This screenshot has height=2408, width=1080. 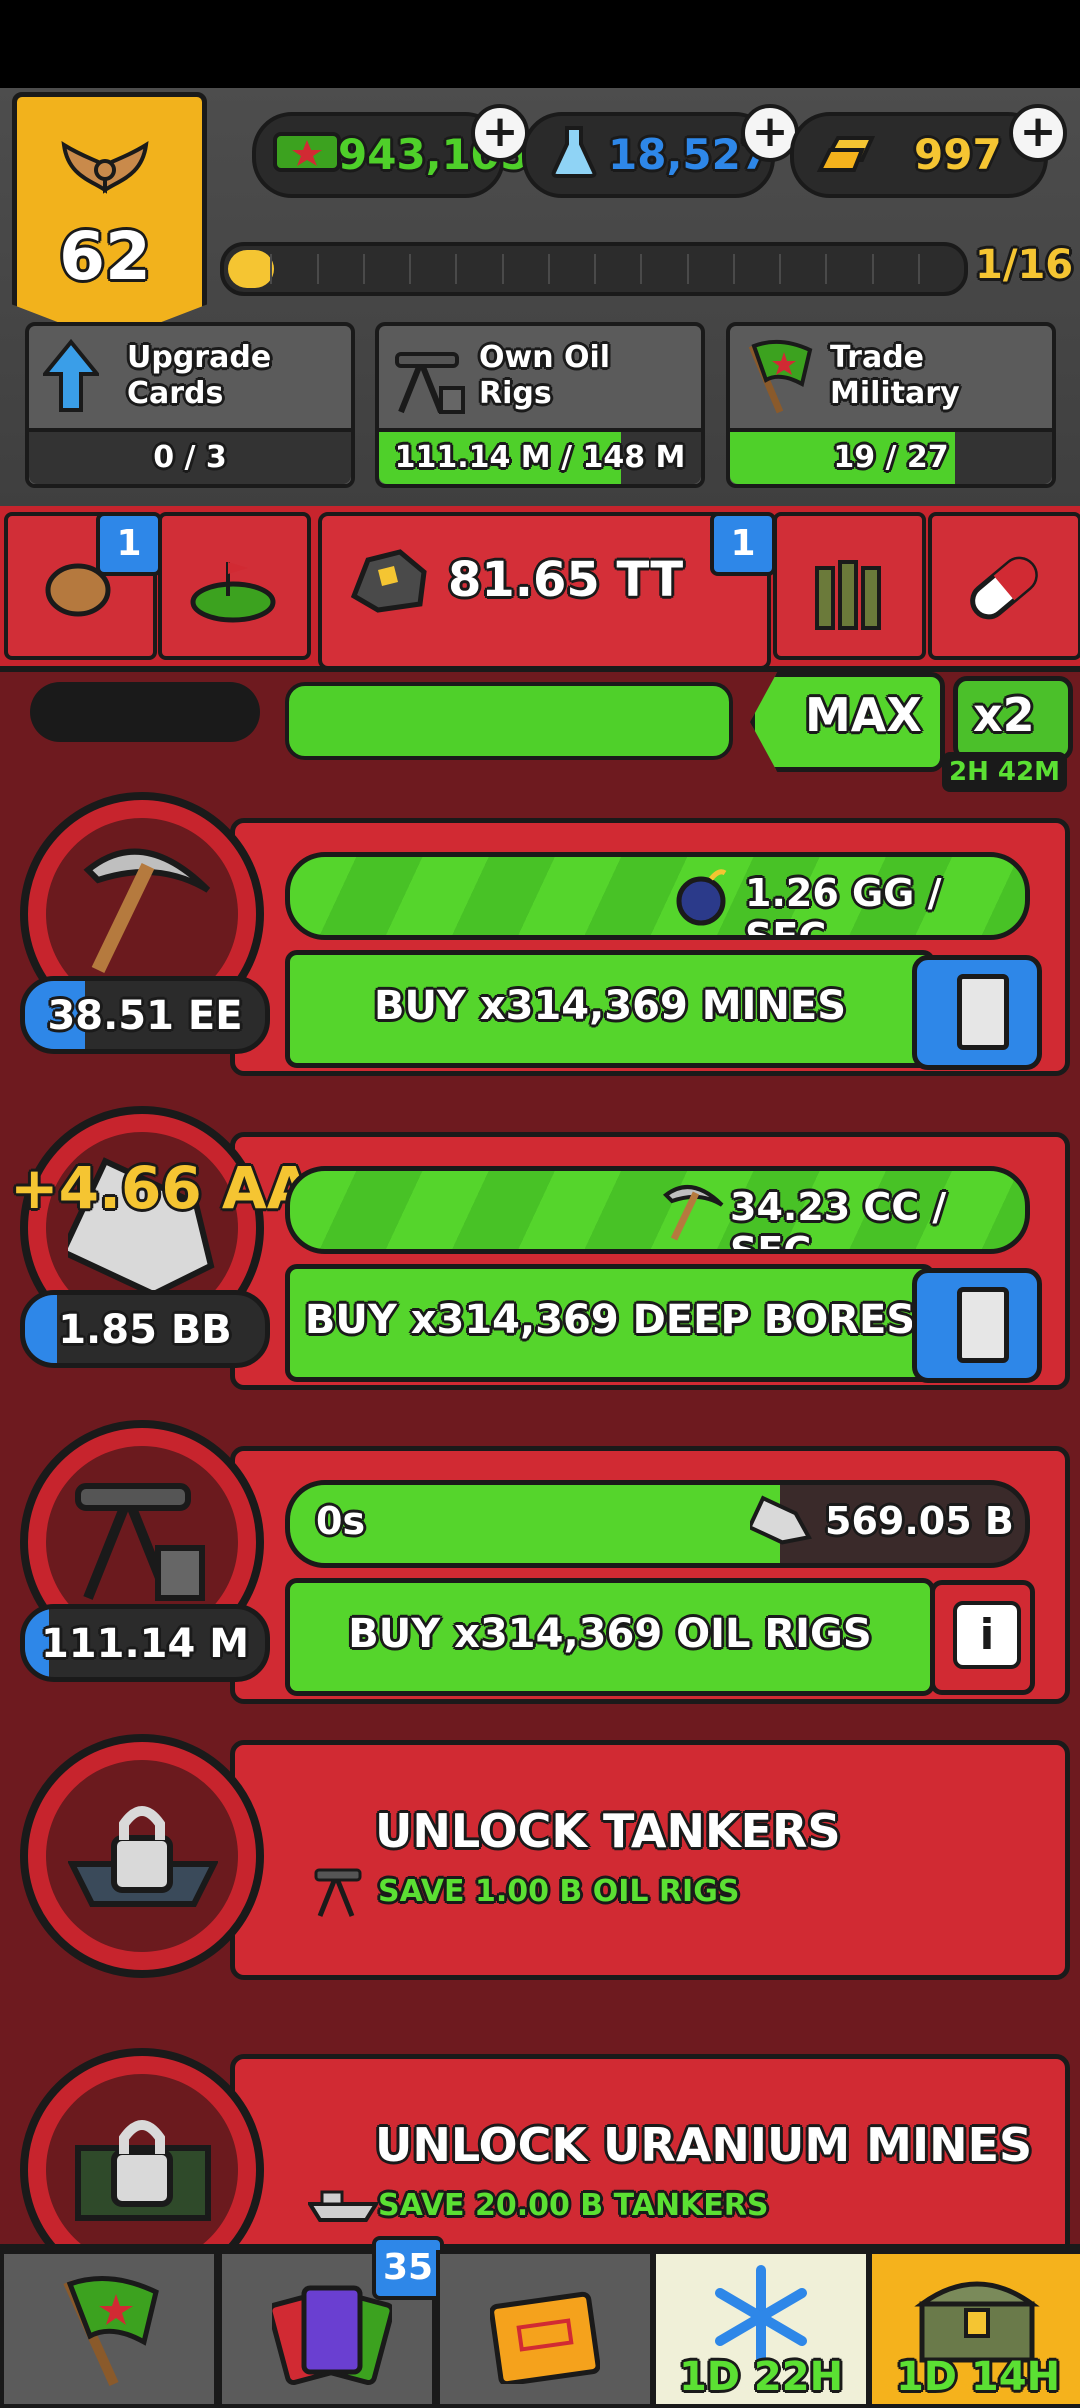 I want to click on drill-icon, so click(x=781, y=1520).